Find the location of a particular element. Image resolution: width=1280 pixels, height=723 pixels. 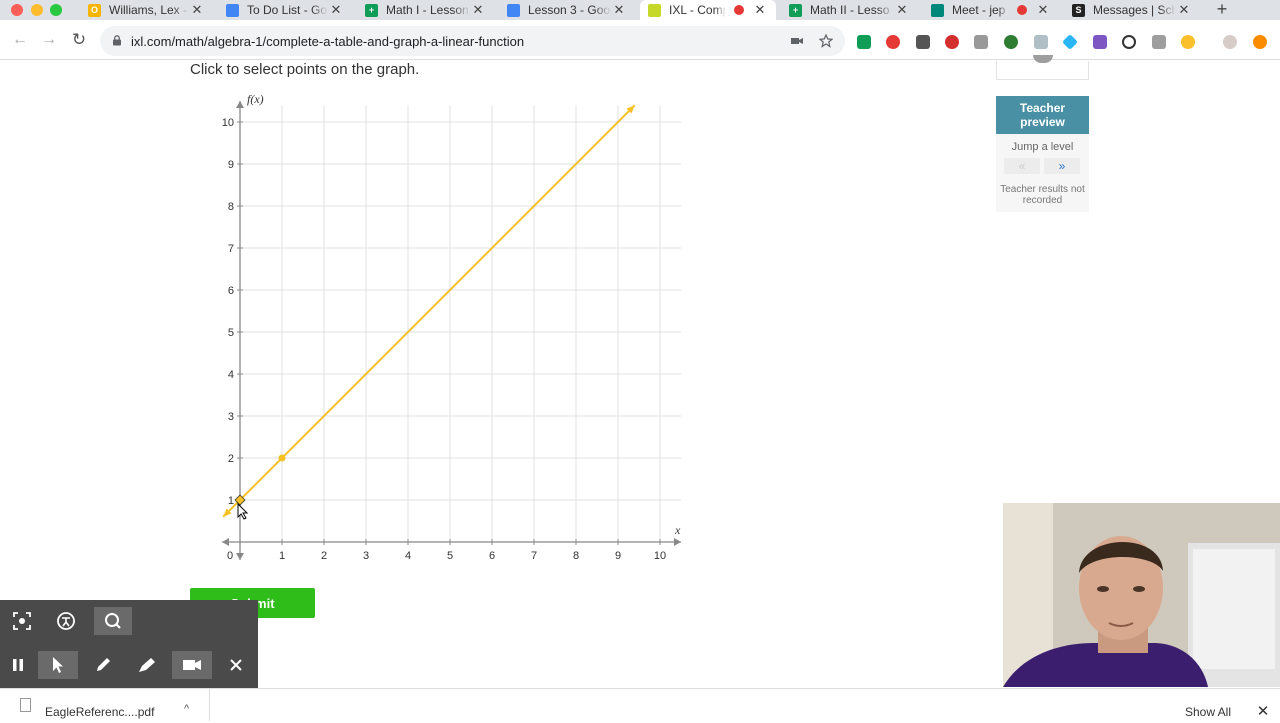

x-axis-arrow-left-icon is located at coordinates (225, 542).